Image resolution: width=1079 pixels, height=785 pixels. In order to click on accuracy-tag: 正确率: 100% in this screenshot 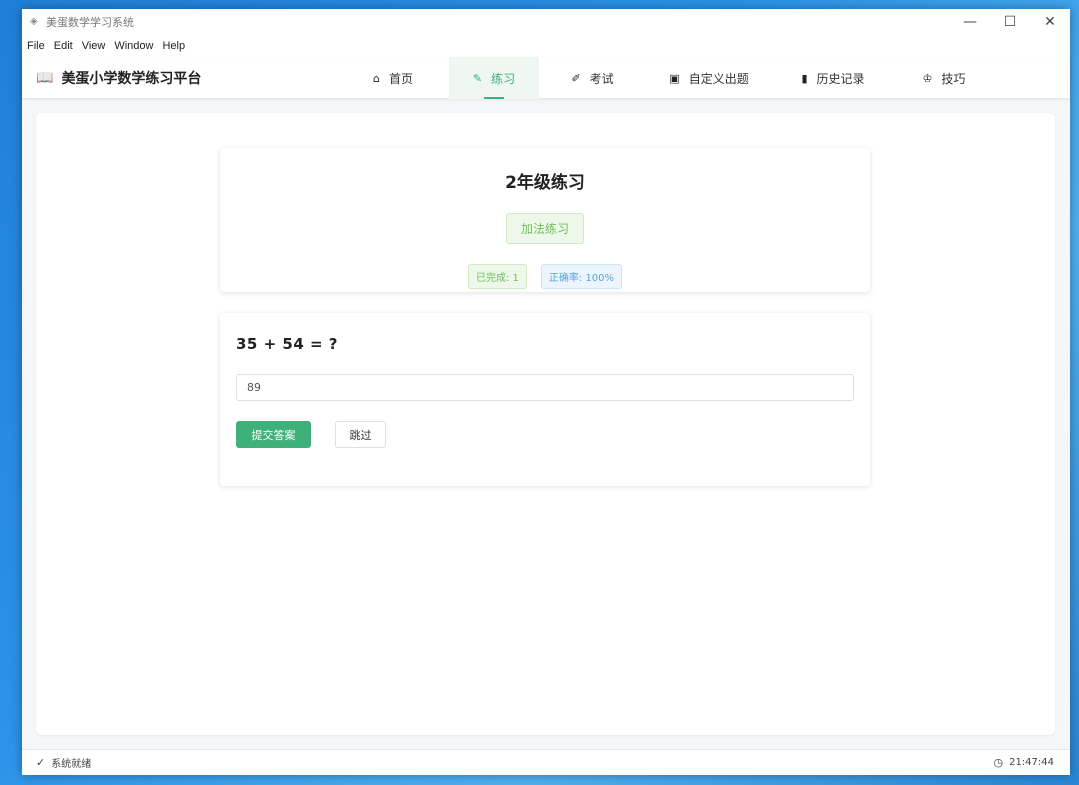, I will do `click(581, 276)`.